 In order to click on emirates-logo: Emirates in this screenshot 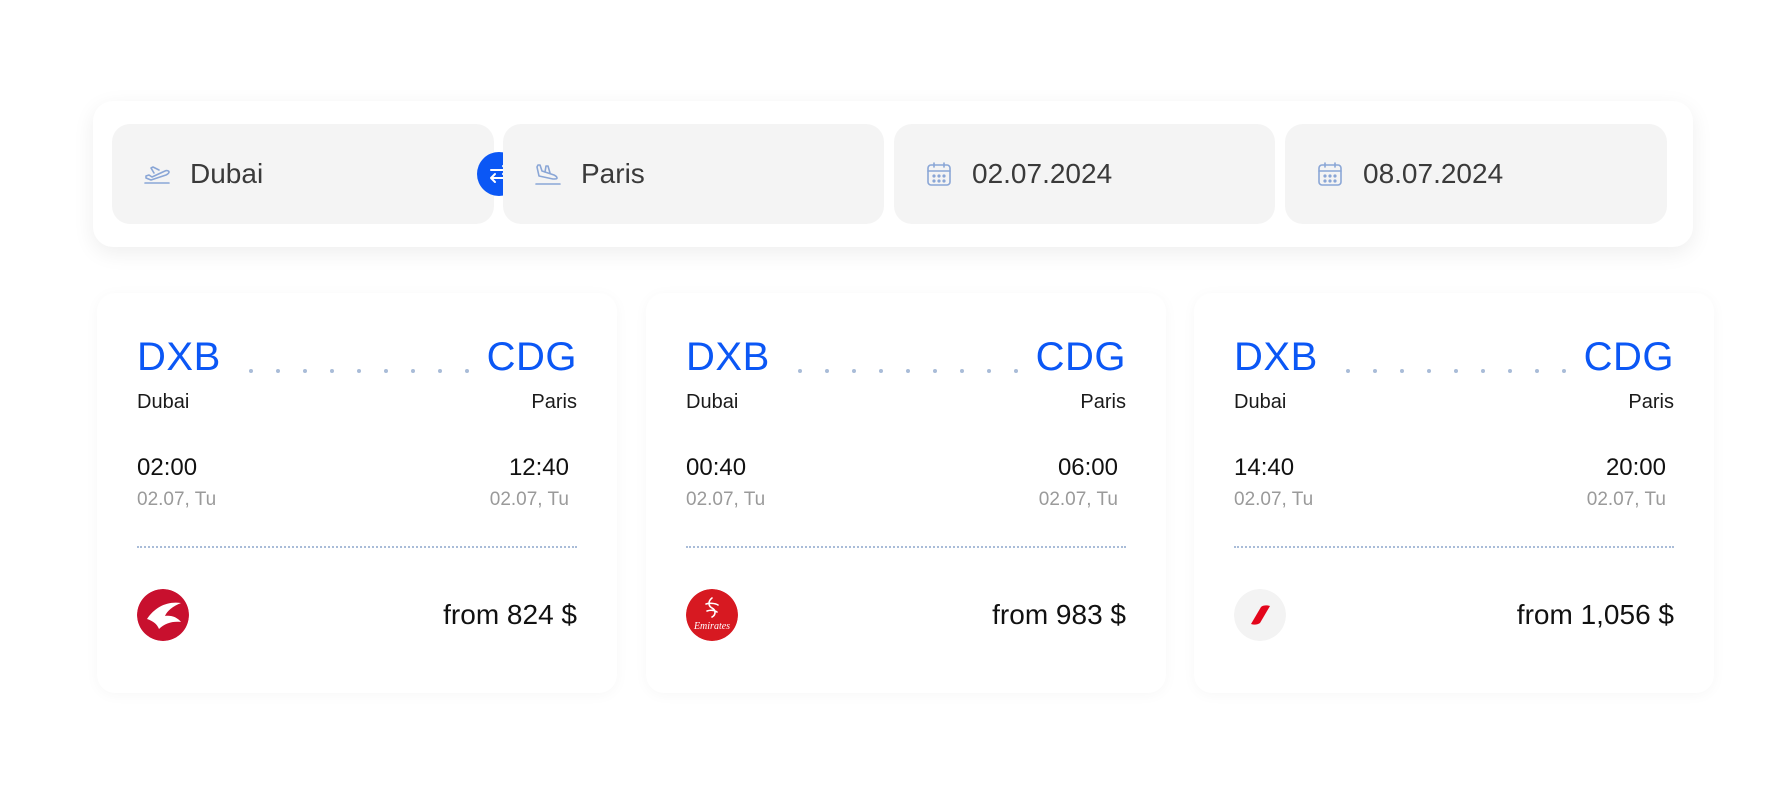, I will do `click(712, 615)`.